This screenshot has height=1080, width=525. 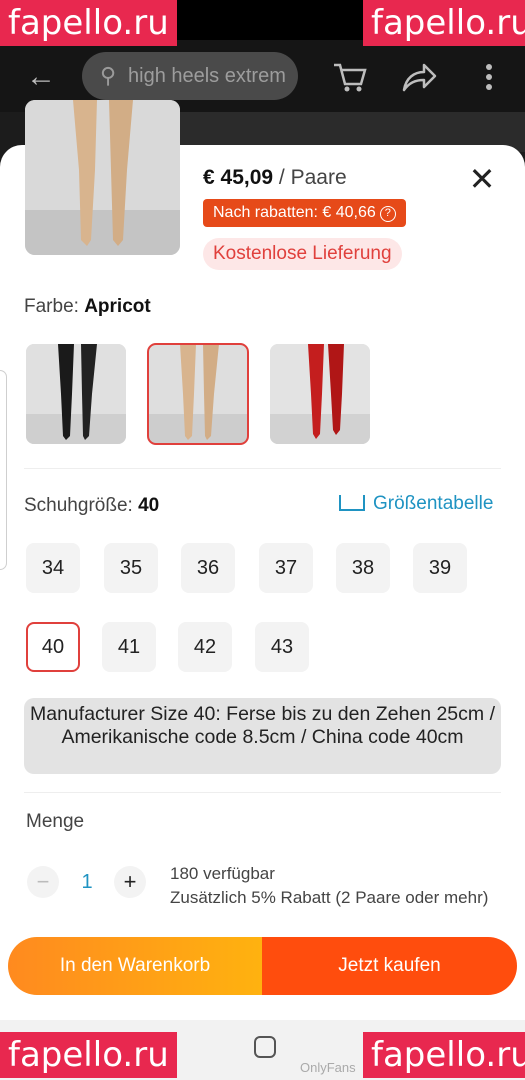 What do you see at coordinates (88, 1055) in the screenshot?
I see `watermark-bottom-left: fapello.ru` at bounding box center [88, 1055].